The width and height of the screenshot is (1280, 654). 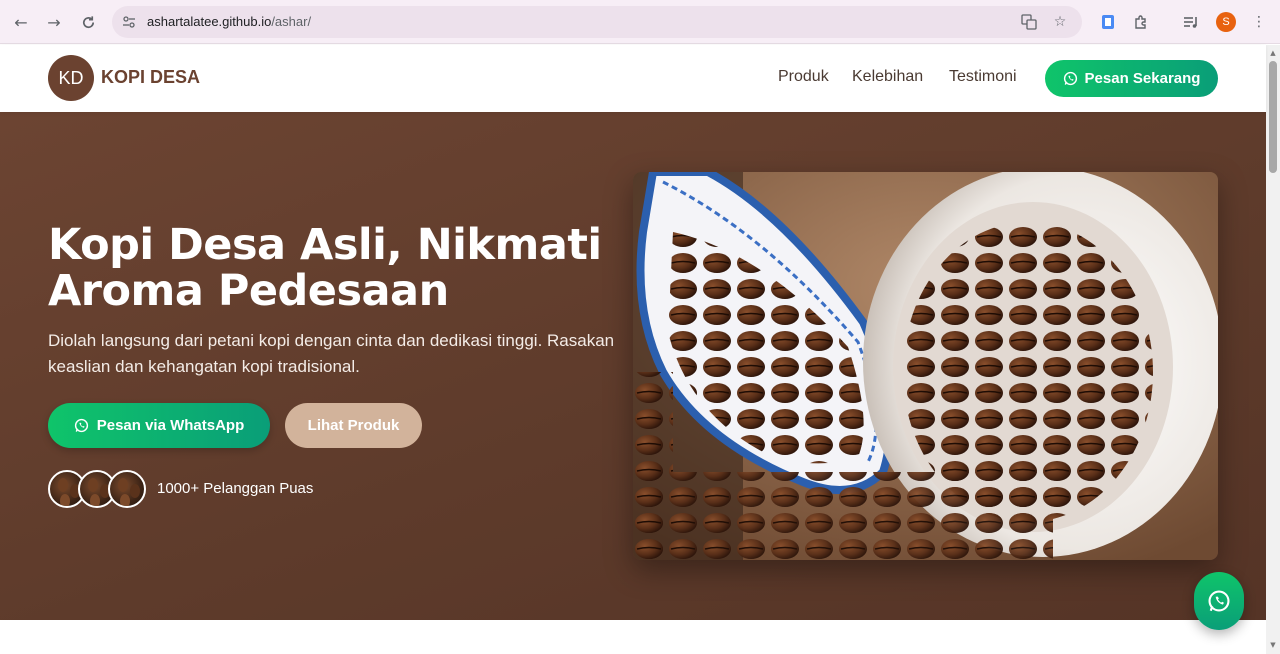 I want to click on order-now-button: Pesan Sekarang, so click(x=1131, y=78).